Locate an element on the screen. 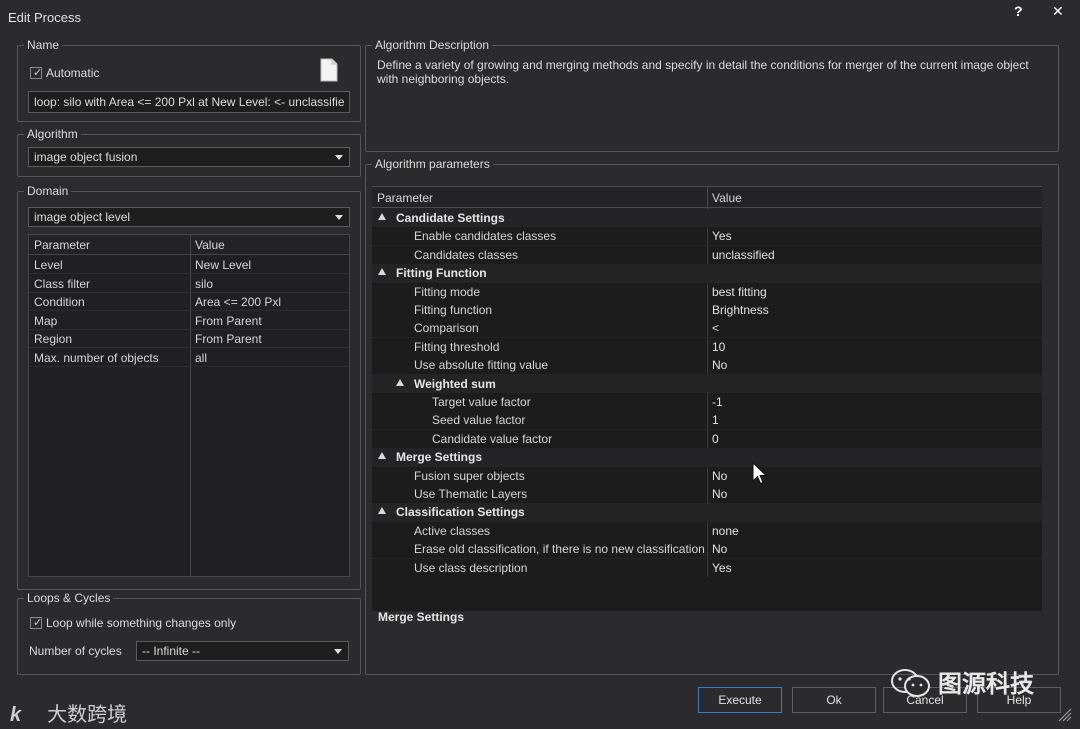 This screenshot has height=729, width=1080. parameter-name: Classification Settings is located at coordinates (460, 512).